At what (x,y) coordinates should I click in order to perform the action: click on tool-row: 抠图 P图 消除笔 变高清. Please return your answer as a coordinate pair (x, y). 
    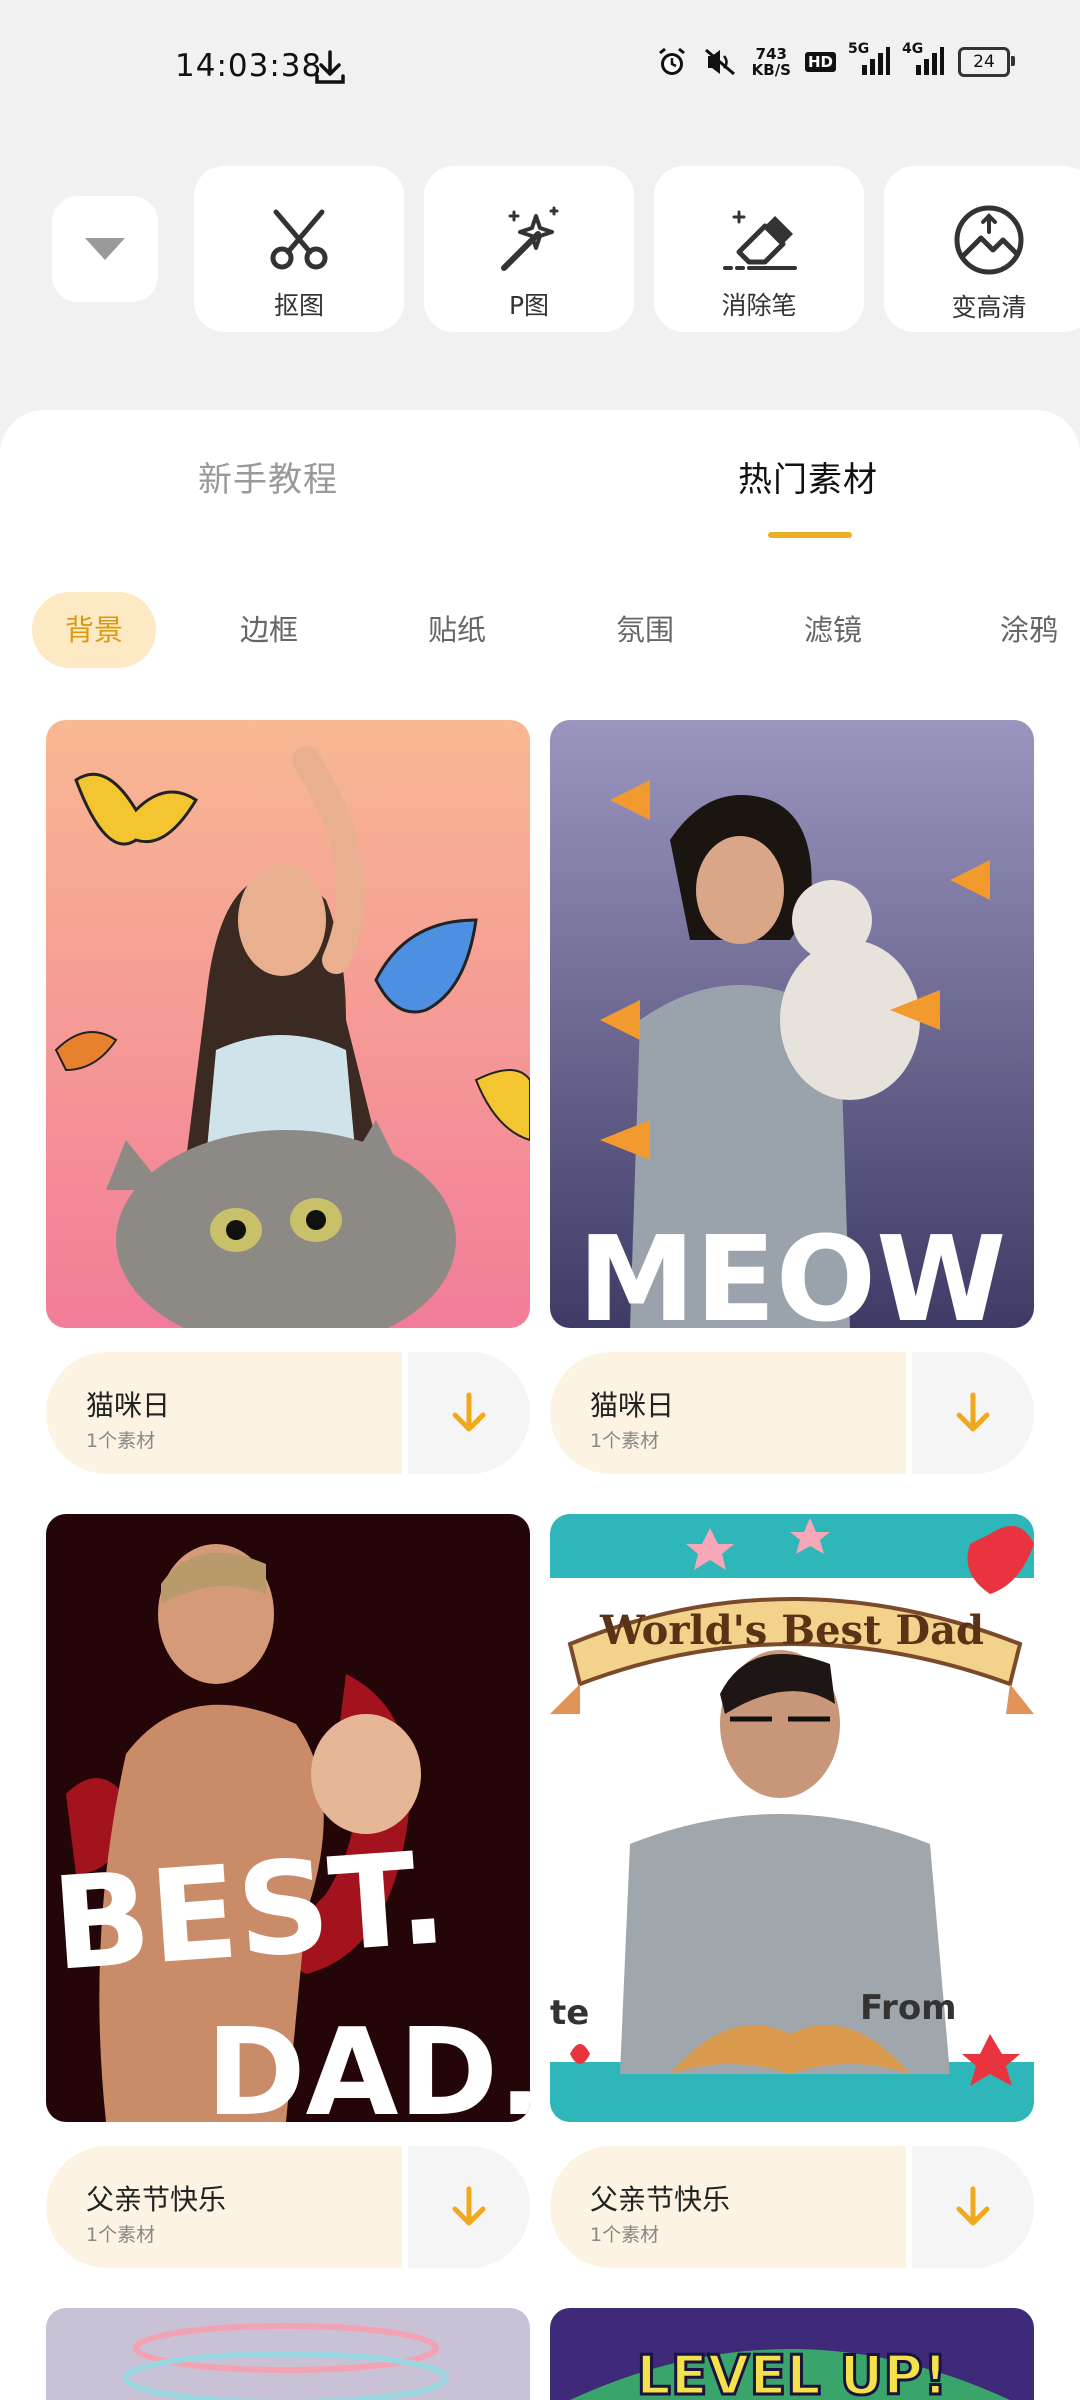
    Looking at the image, I should click on (540, 251).